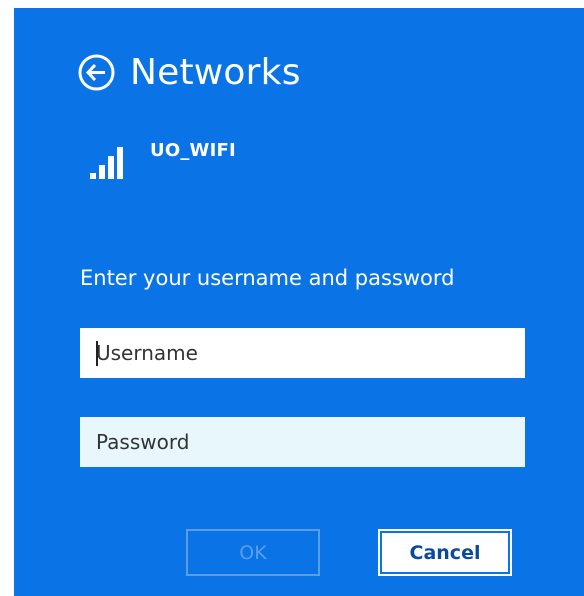 The height and width of the screenshot is (596, 584). Describe the element at coordinates (237, 160) in the screenshot. I see `network-item: UO_WIFI` at that location.